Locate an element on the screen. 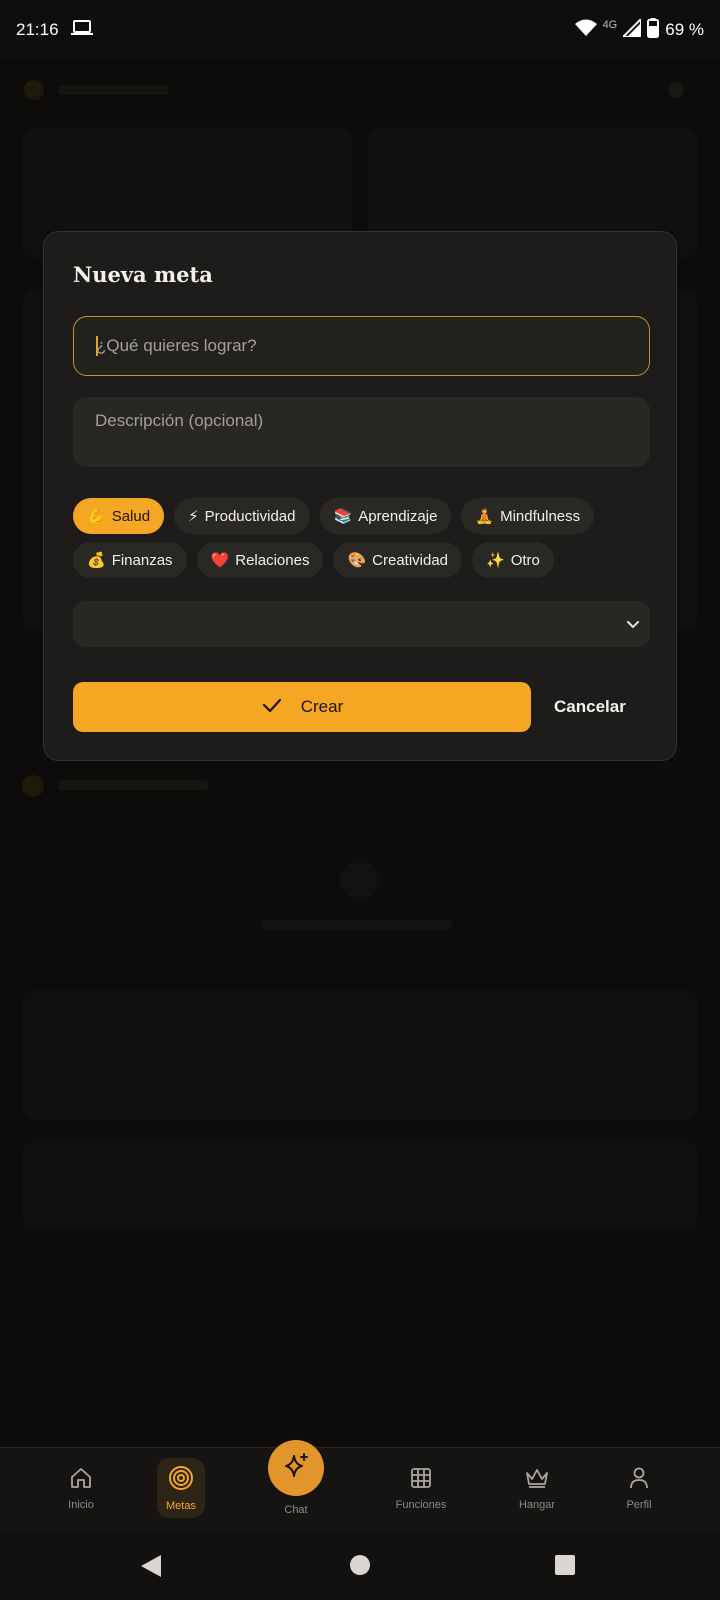 This screenshot has width=720, height=1600. category-chip-aprendizaje: 📚 Aprendizaje is located at coordinates (385, 516).